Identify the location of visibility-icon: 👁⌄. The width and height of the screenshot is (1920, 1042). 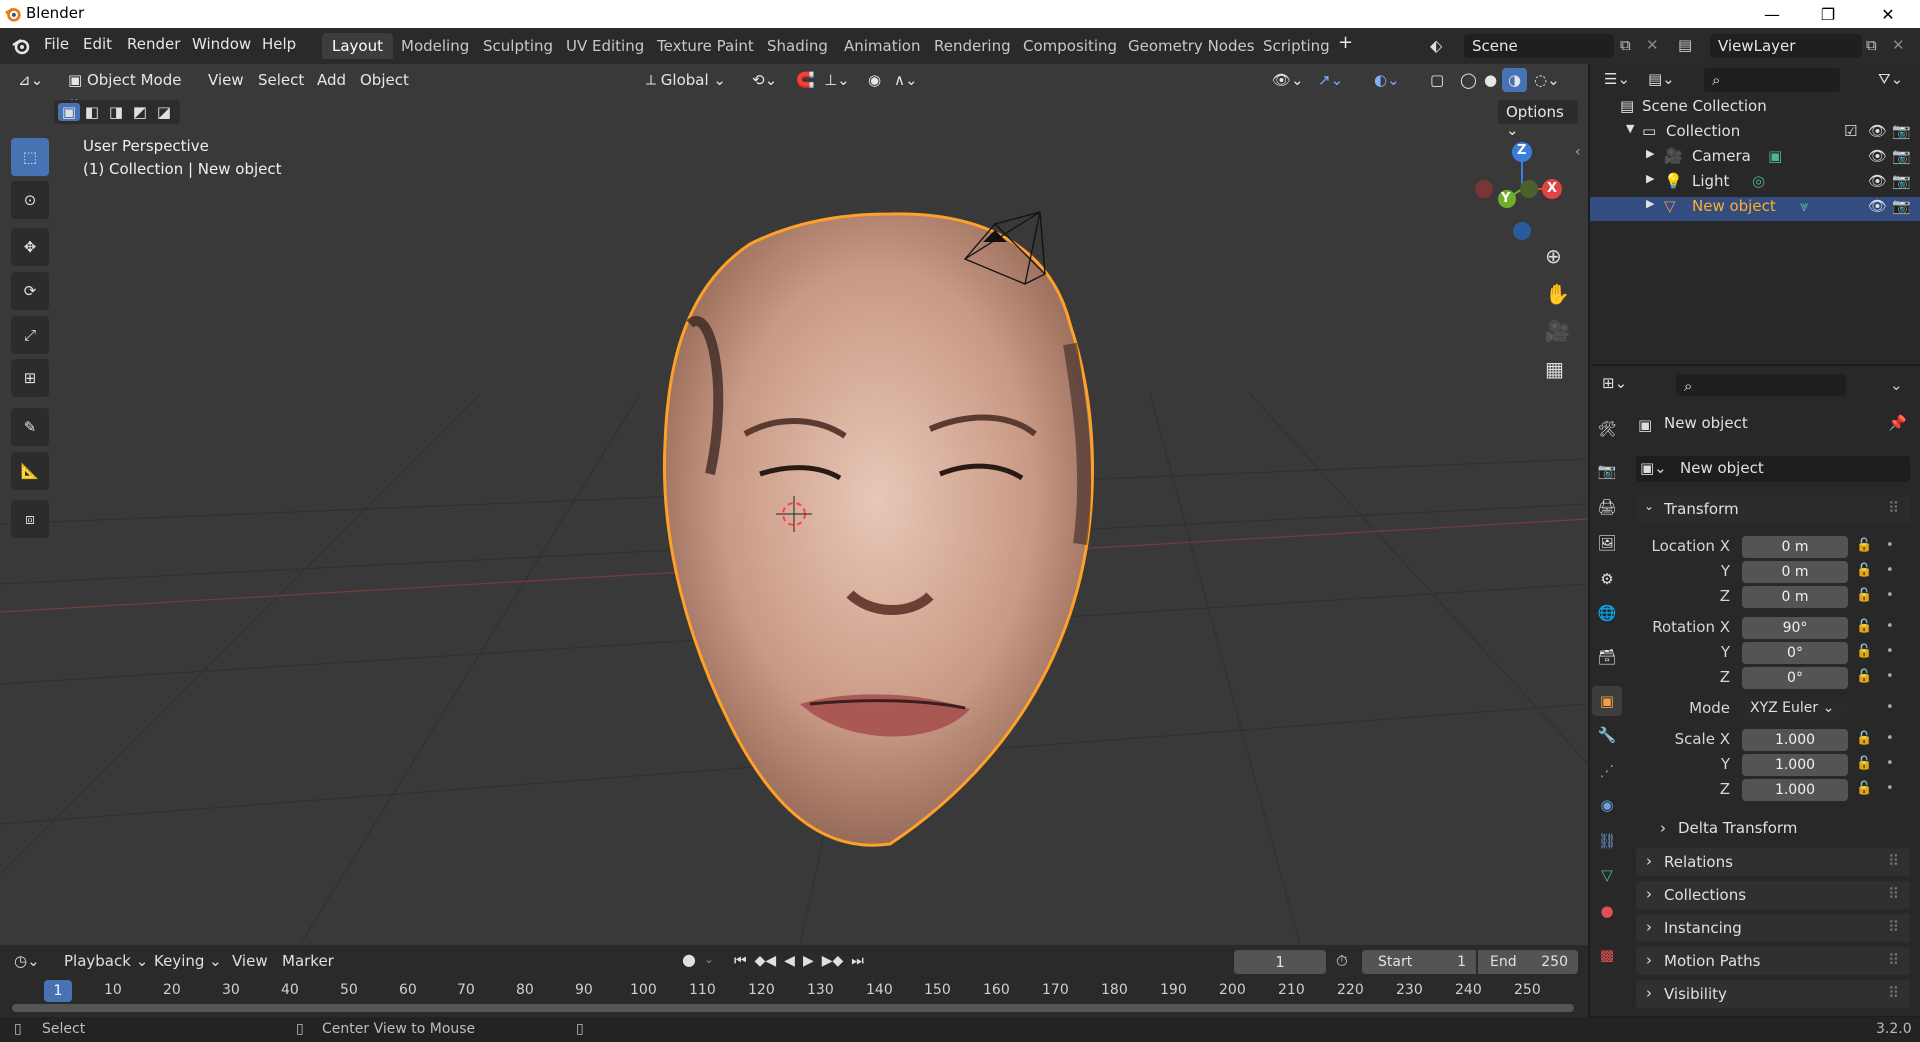
(1288, 80).